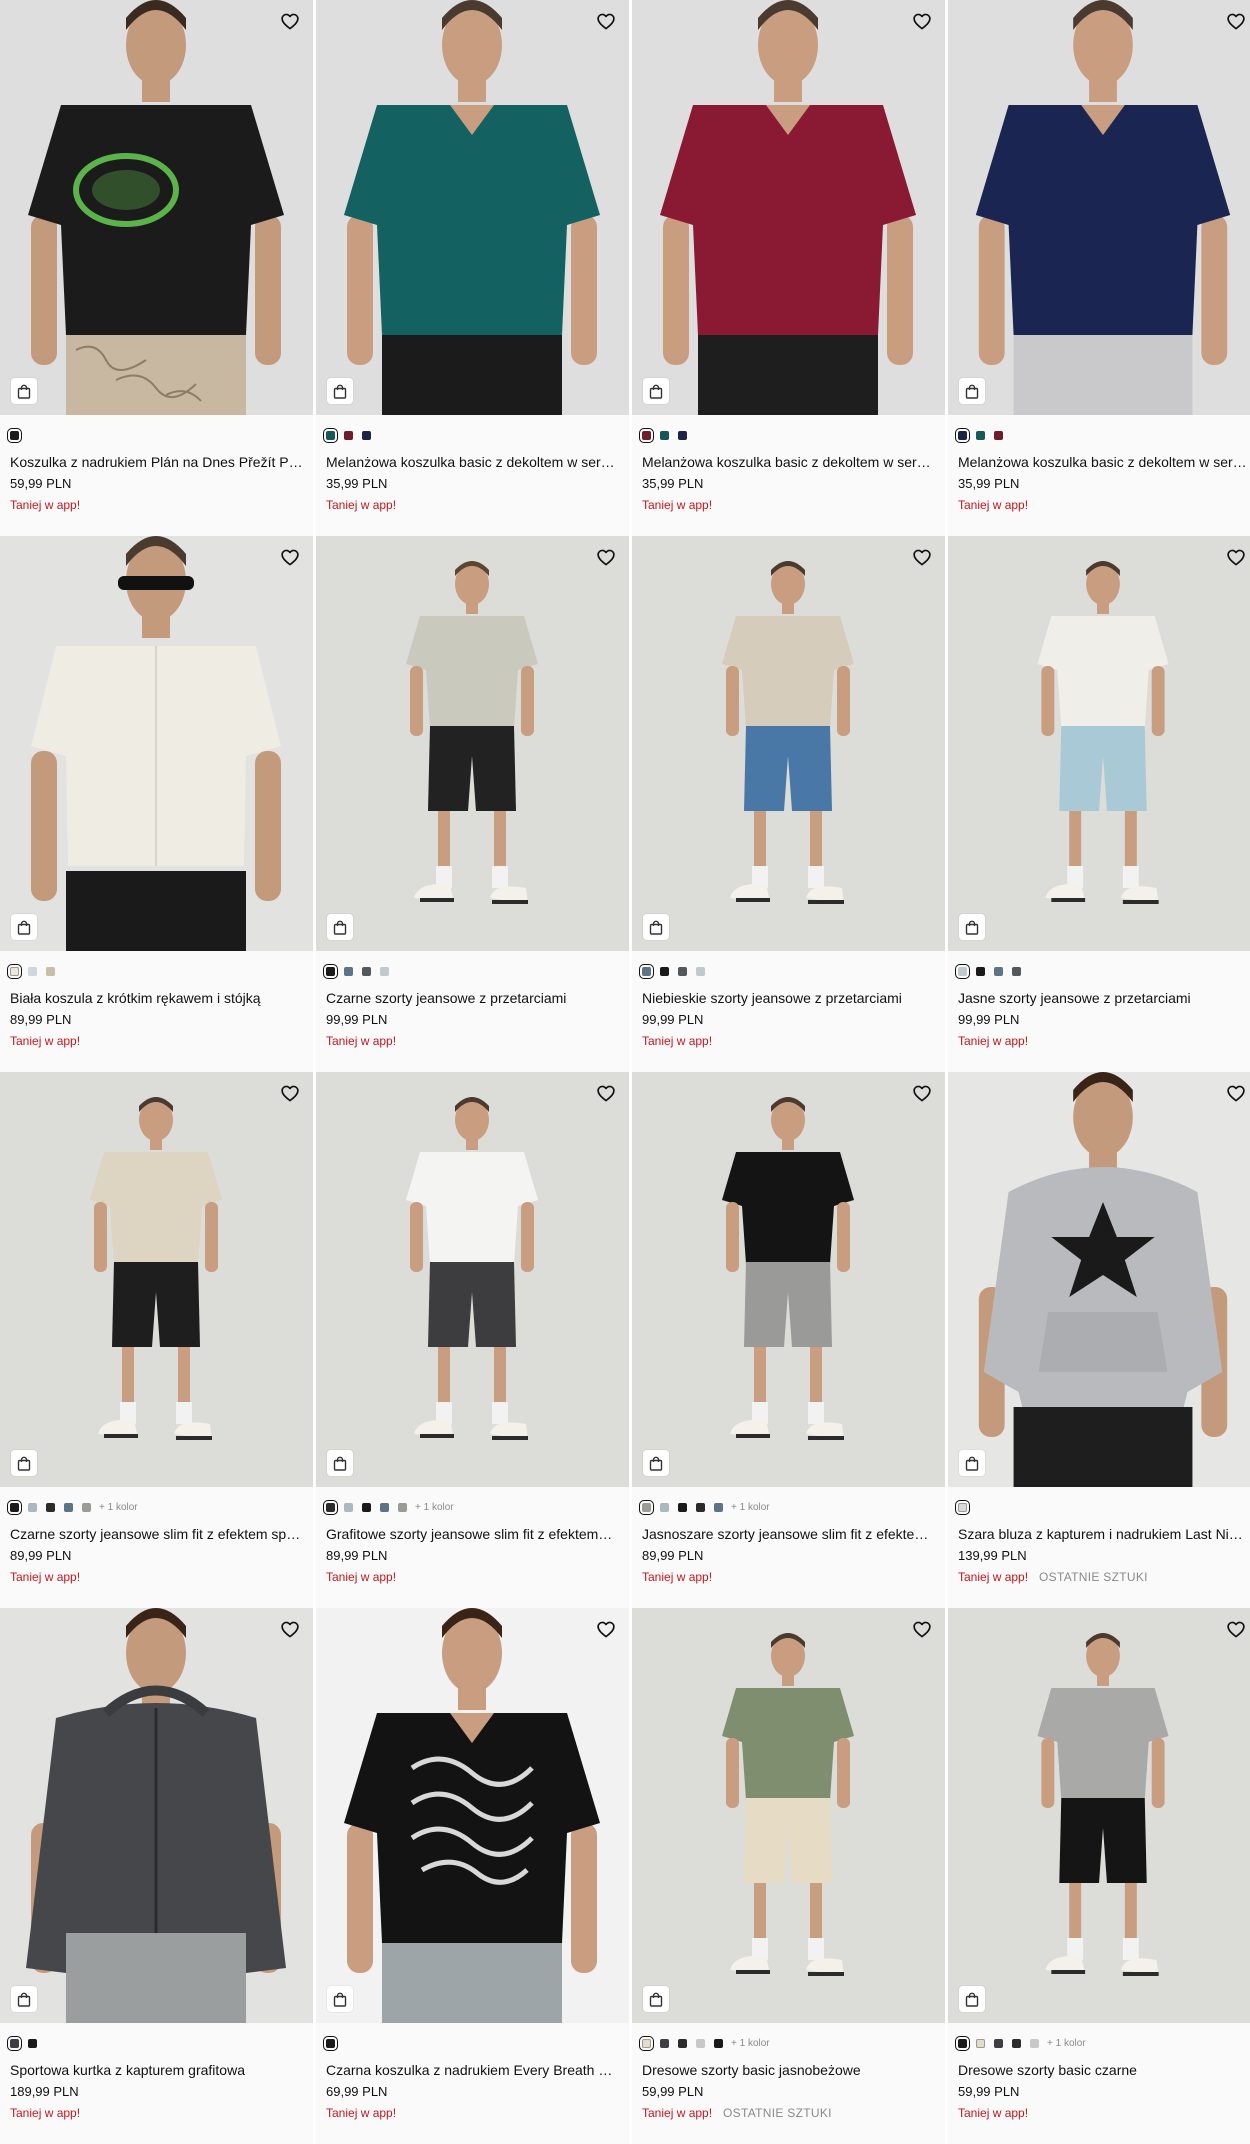  I want to click on product-name: Czarne szorty jeansowe z przetarciami, so click(472, 998).